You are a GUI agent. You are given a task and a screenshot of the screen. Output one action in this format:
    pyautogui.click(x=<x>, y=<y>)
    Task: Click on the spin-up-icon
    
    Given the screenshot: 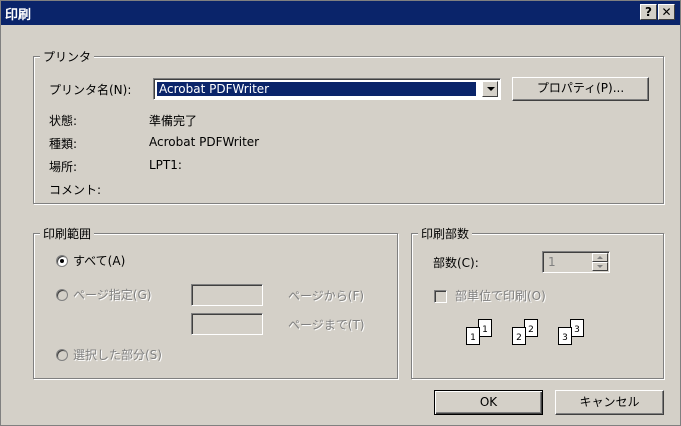 What is the action you would take?
    pyautogui.click(x=600, y=257)
    